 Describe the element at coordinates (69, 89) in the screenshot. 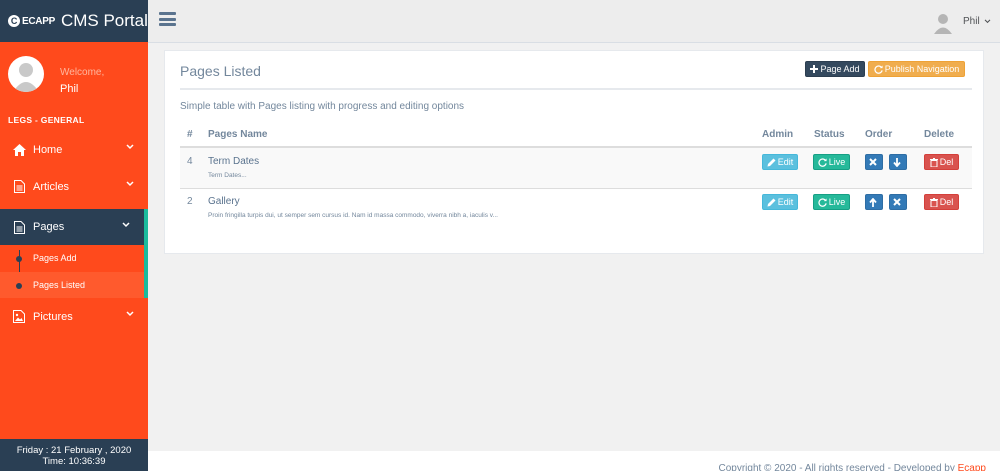

I see `profile-name: Phil` at that location.